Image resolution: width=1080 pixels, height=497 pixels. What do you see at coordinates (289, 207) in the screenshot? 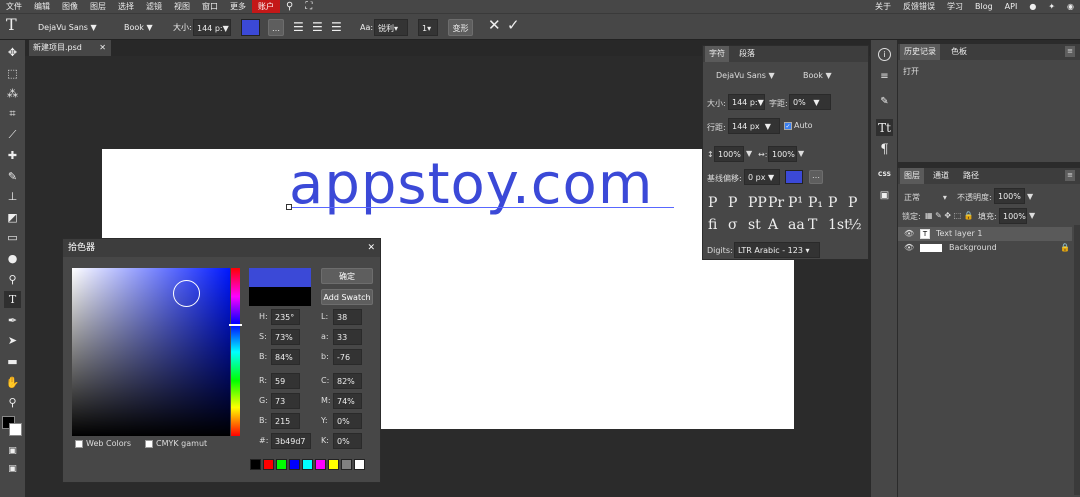
I see `text-anchor-handle` at bounding box center [289, 207].